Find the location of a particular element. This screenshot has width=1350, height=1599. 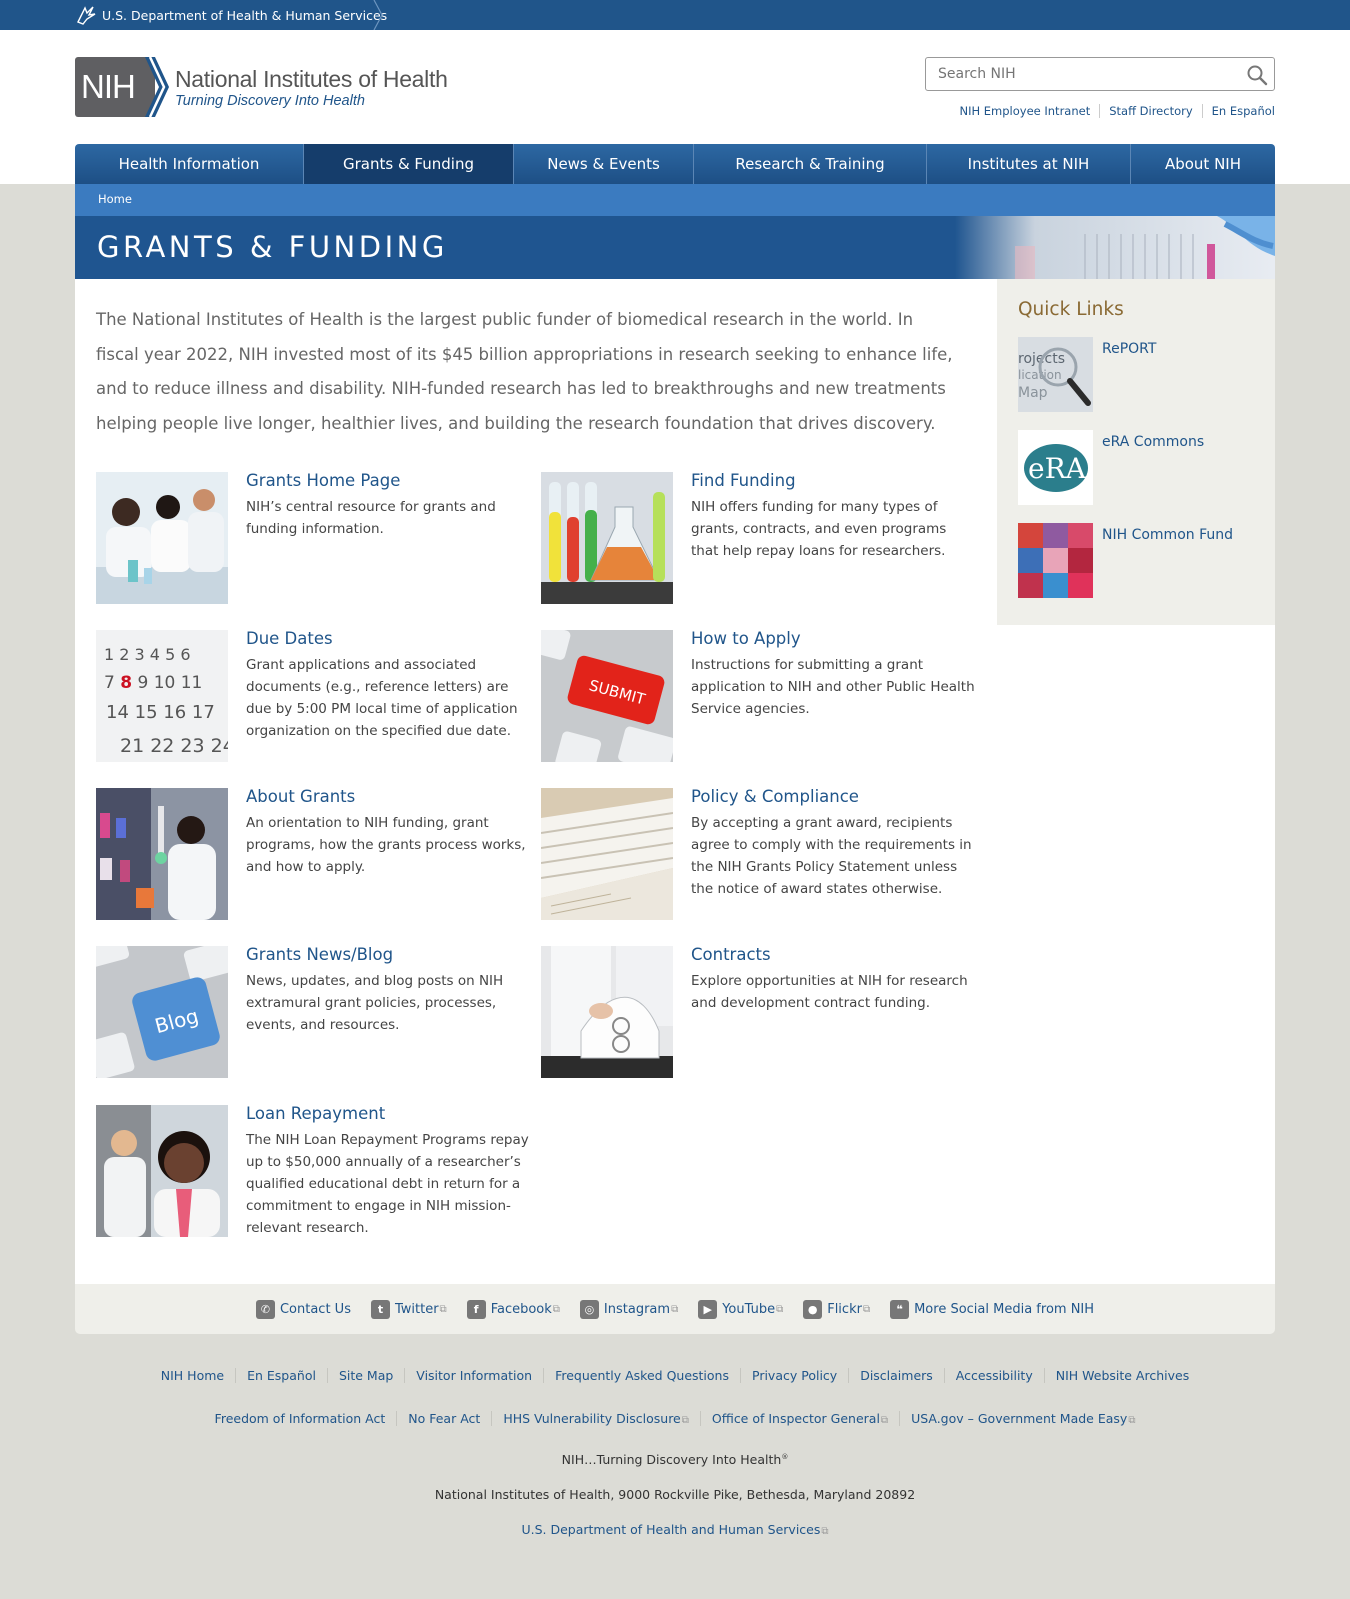

logo-title: National Institutes of Health is located at coordinates (311, 78).